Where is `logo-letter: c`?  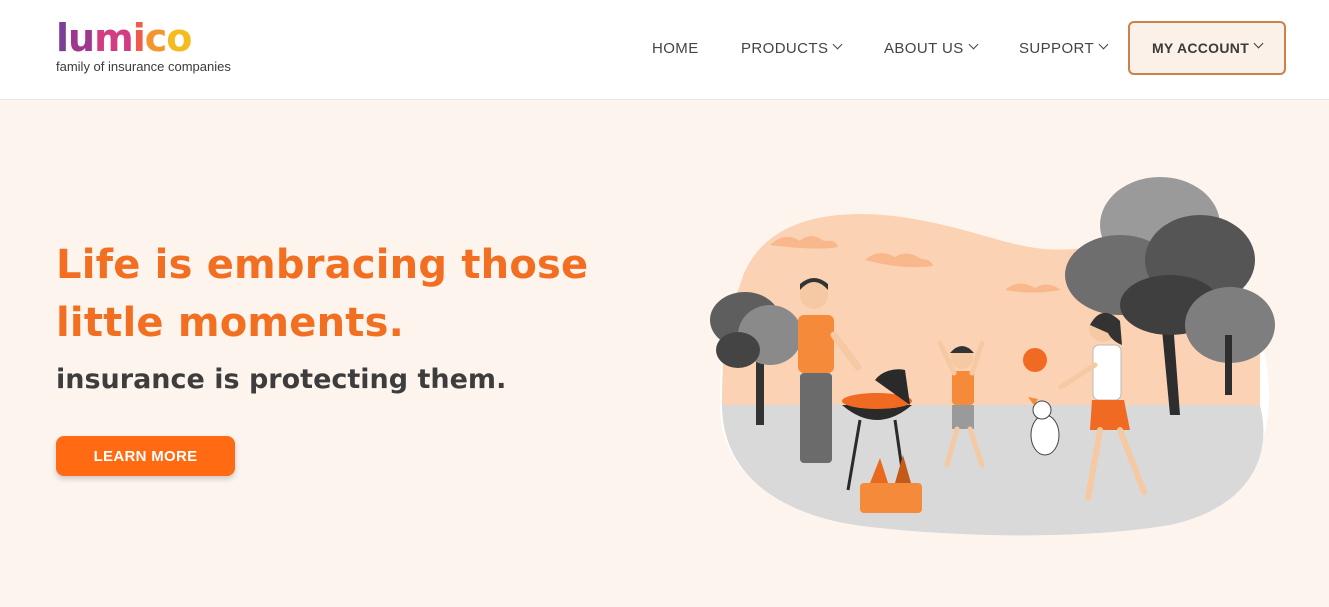
logo-letter: c is located at coordinates (156, 38).